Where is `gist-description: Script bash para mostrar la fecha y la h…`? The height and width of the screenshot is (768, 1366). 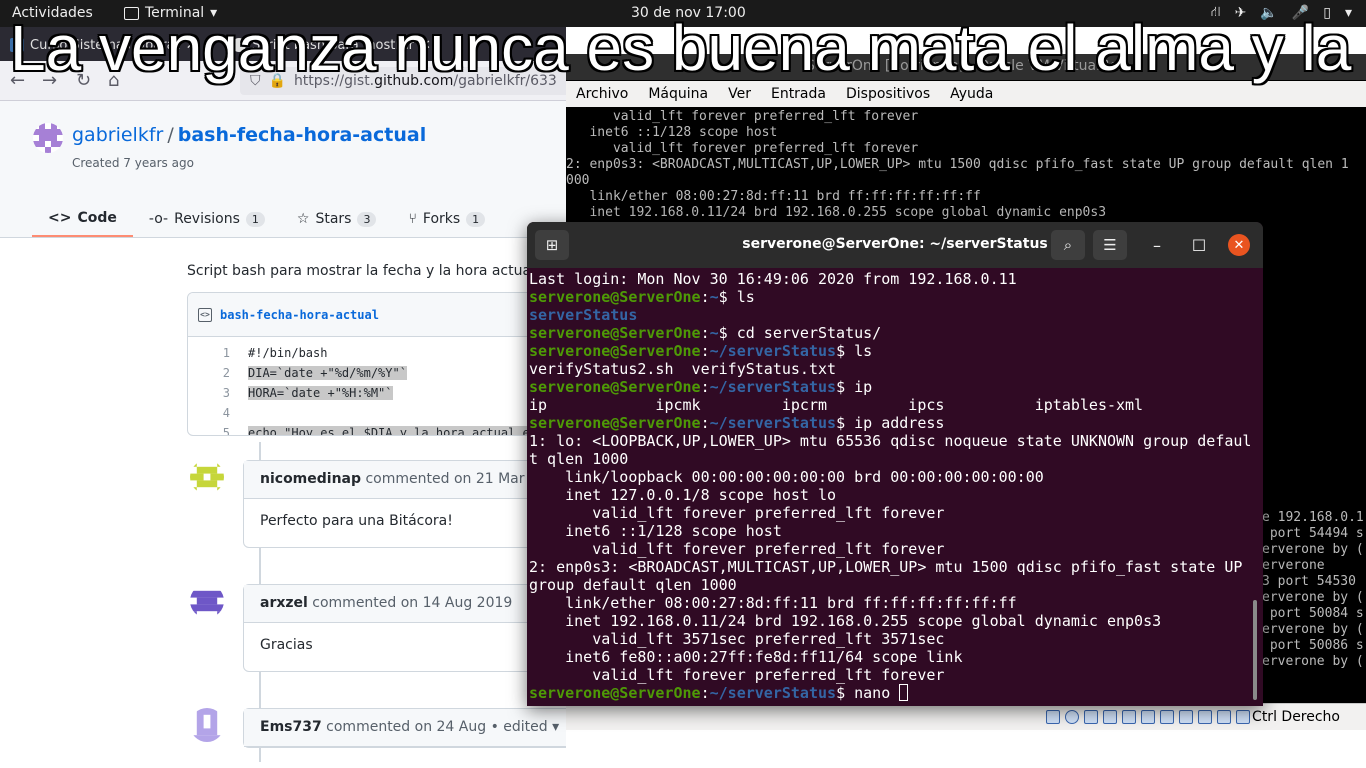 gist-description: Script bash para mostrar la fecha y la h… is located at coordinates (363, 271).